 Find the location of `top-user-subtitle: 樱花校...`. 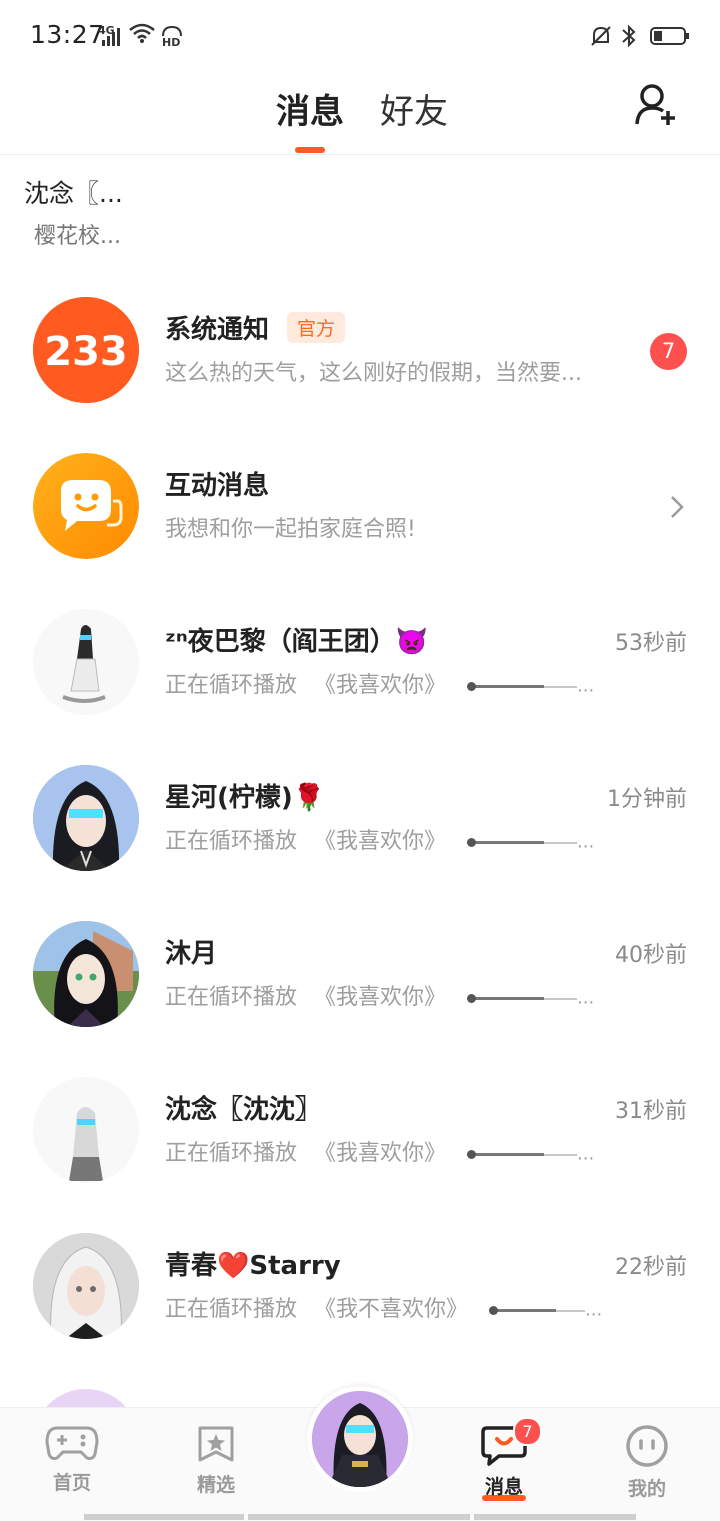

top-user-subtitle: 樱花校... is located at coordinates (77, 236).